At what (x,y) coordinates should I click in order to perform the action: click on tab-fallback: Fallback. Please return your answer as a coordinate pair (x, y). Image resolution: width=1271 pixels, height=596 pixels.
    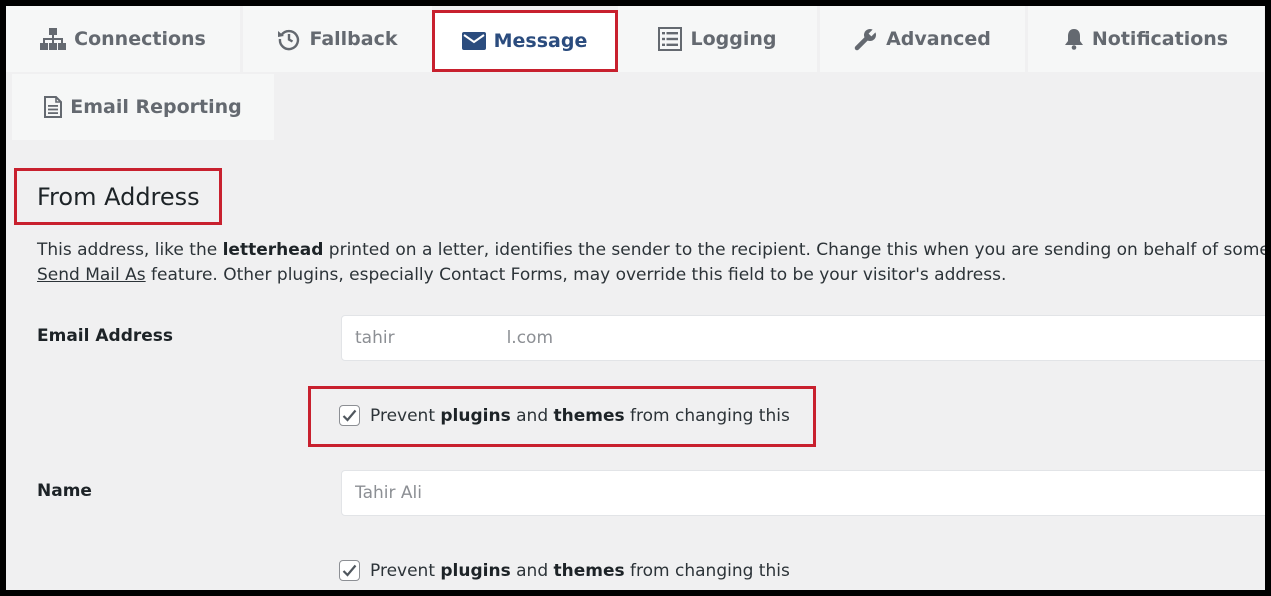
    Looking at the image, I should click on (338, 39).